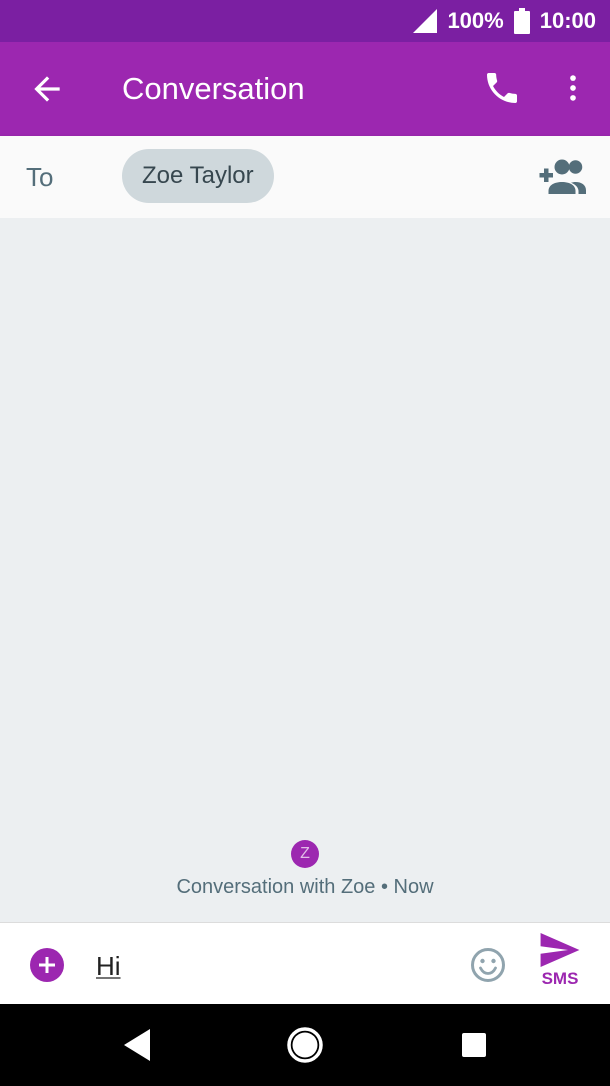 The width and height of the screenshot is (610, 1086). I want to click on phone-icon, so click(502, 88).